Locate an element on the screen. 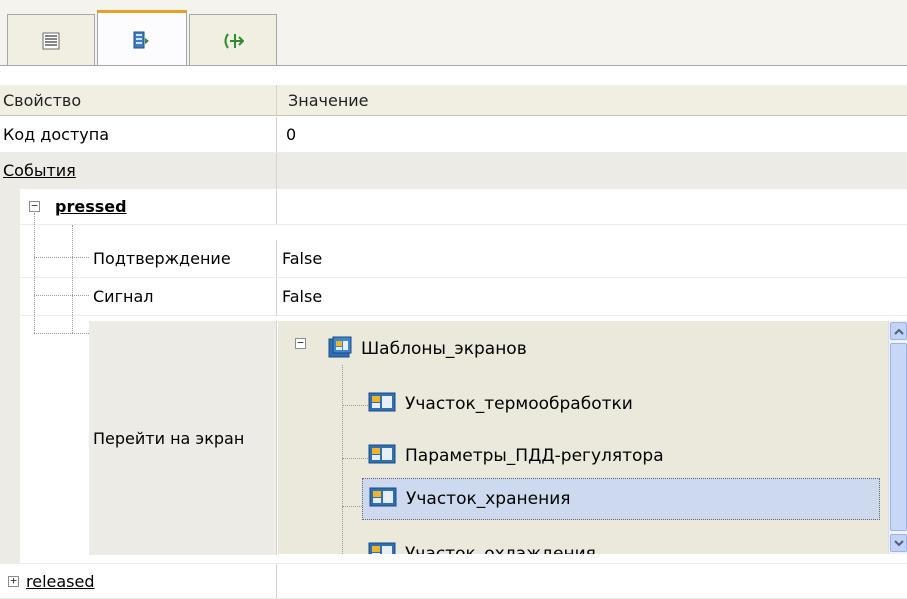 The width and height of the screenshot is (907, 599). chevron-up-icon is located at coordinates (898, 331).